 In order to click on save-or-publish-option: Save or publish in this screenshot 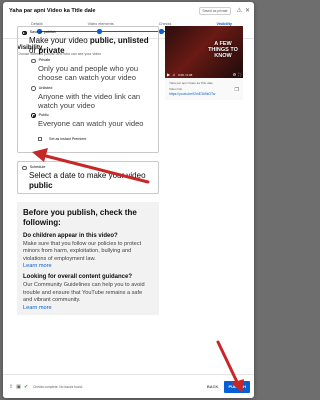, I will do `click(88, 33)`.